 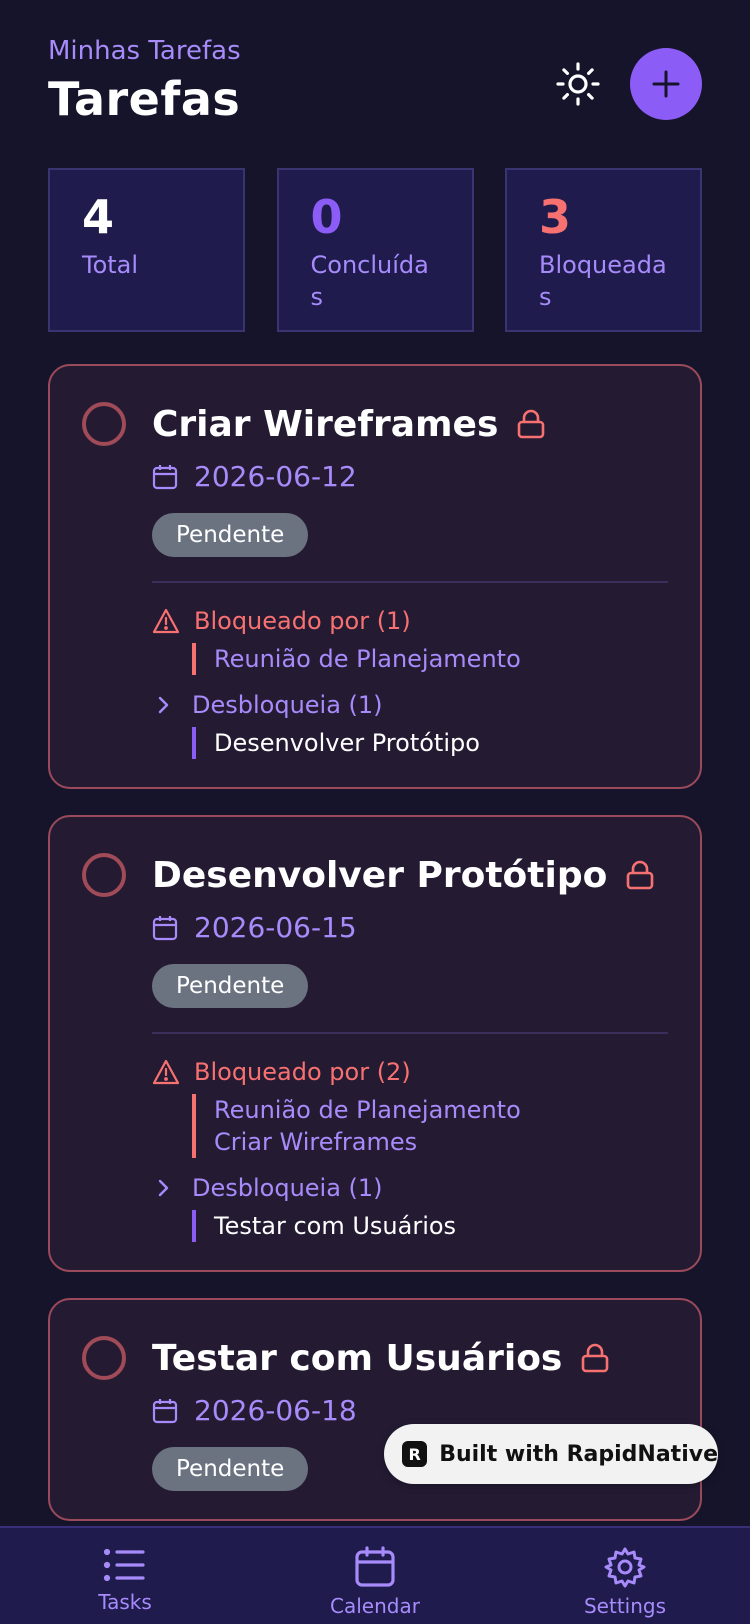 What do you see at coordinates (578, 1454) in the screenshot?
I see `built-with-text: Built with RapidNative` at bounding box center [578, 1454].